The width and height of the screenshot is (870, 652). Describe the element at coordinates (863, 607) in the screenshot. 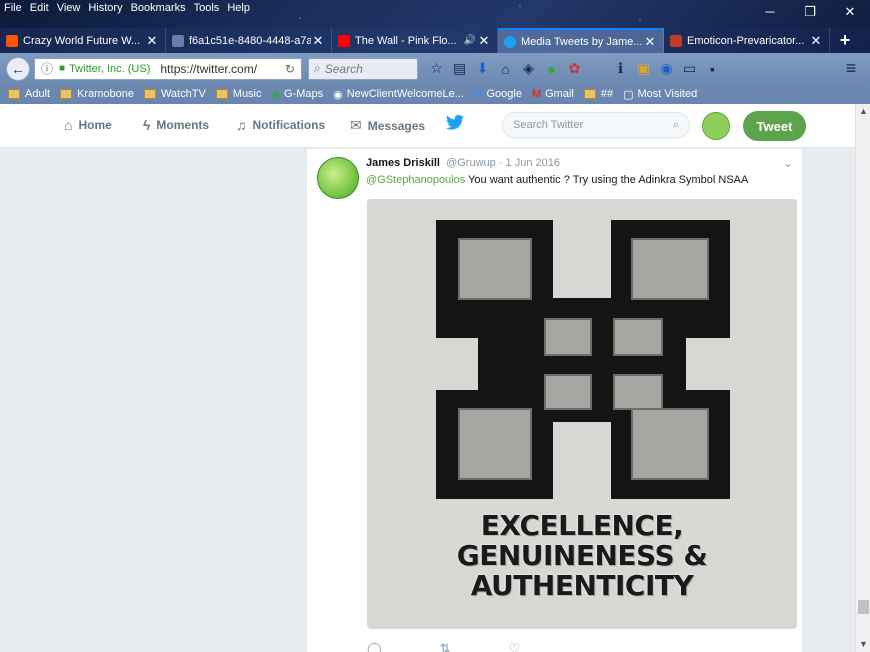

I see `scrollbar-thumb` at that location.